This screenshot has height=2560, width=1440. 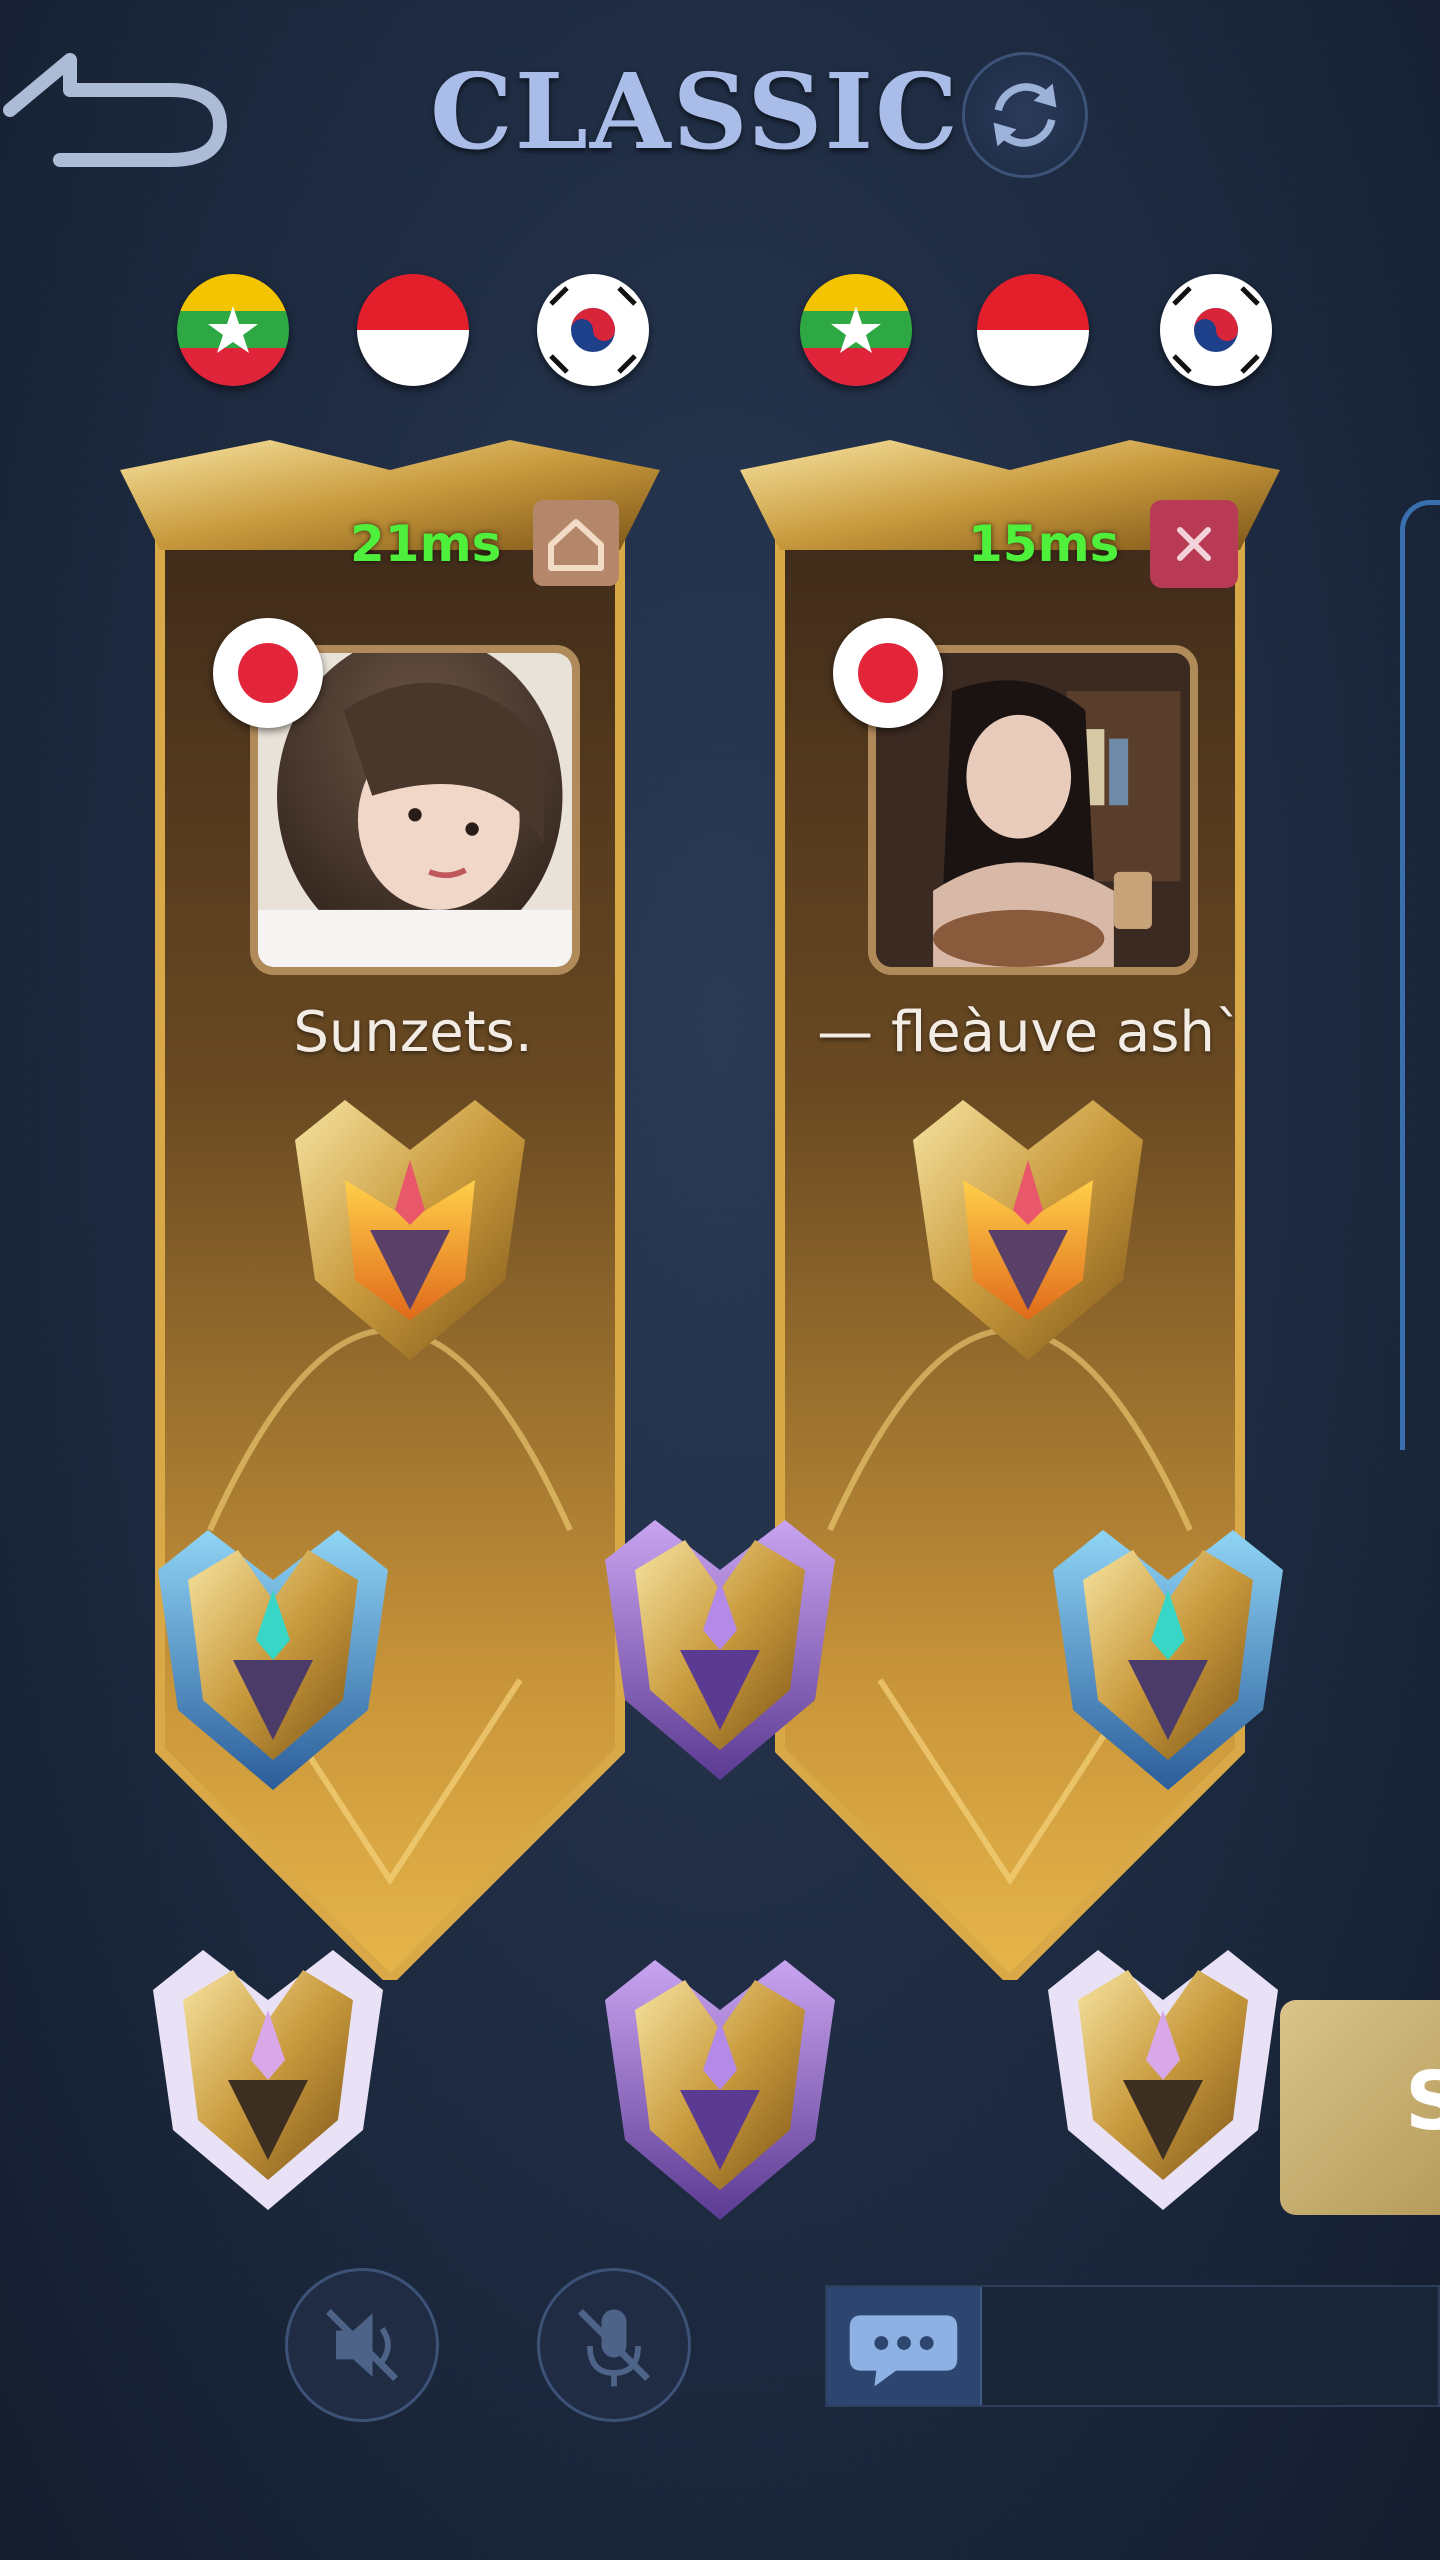 What do you see at coordinates (413, 330) in the screenshot?
I see `flag-indonesia-left` at bounding box center [413, 330].